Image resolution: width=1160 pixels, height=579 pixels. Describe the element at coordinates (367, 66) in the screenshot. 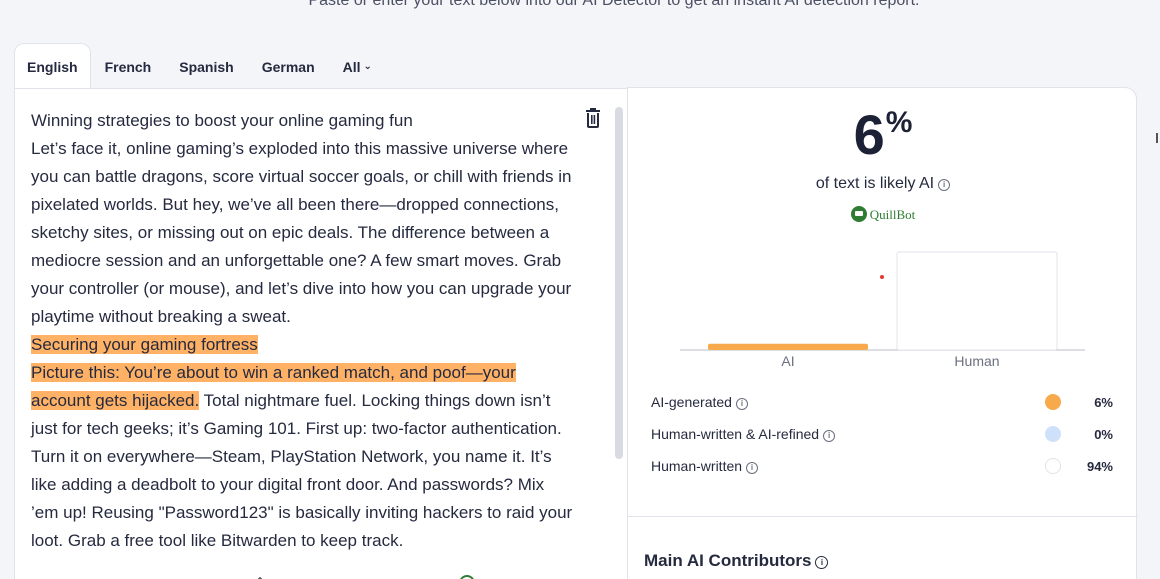

I see `chevron-down-icon: ⌄` at that location.